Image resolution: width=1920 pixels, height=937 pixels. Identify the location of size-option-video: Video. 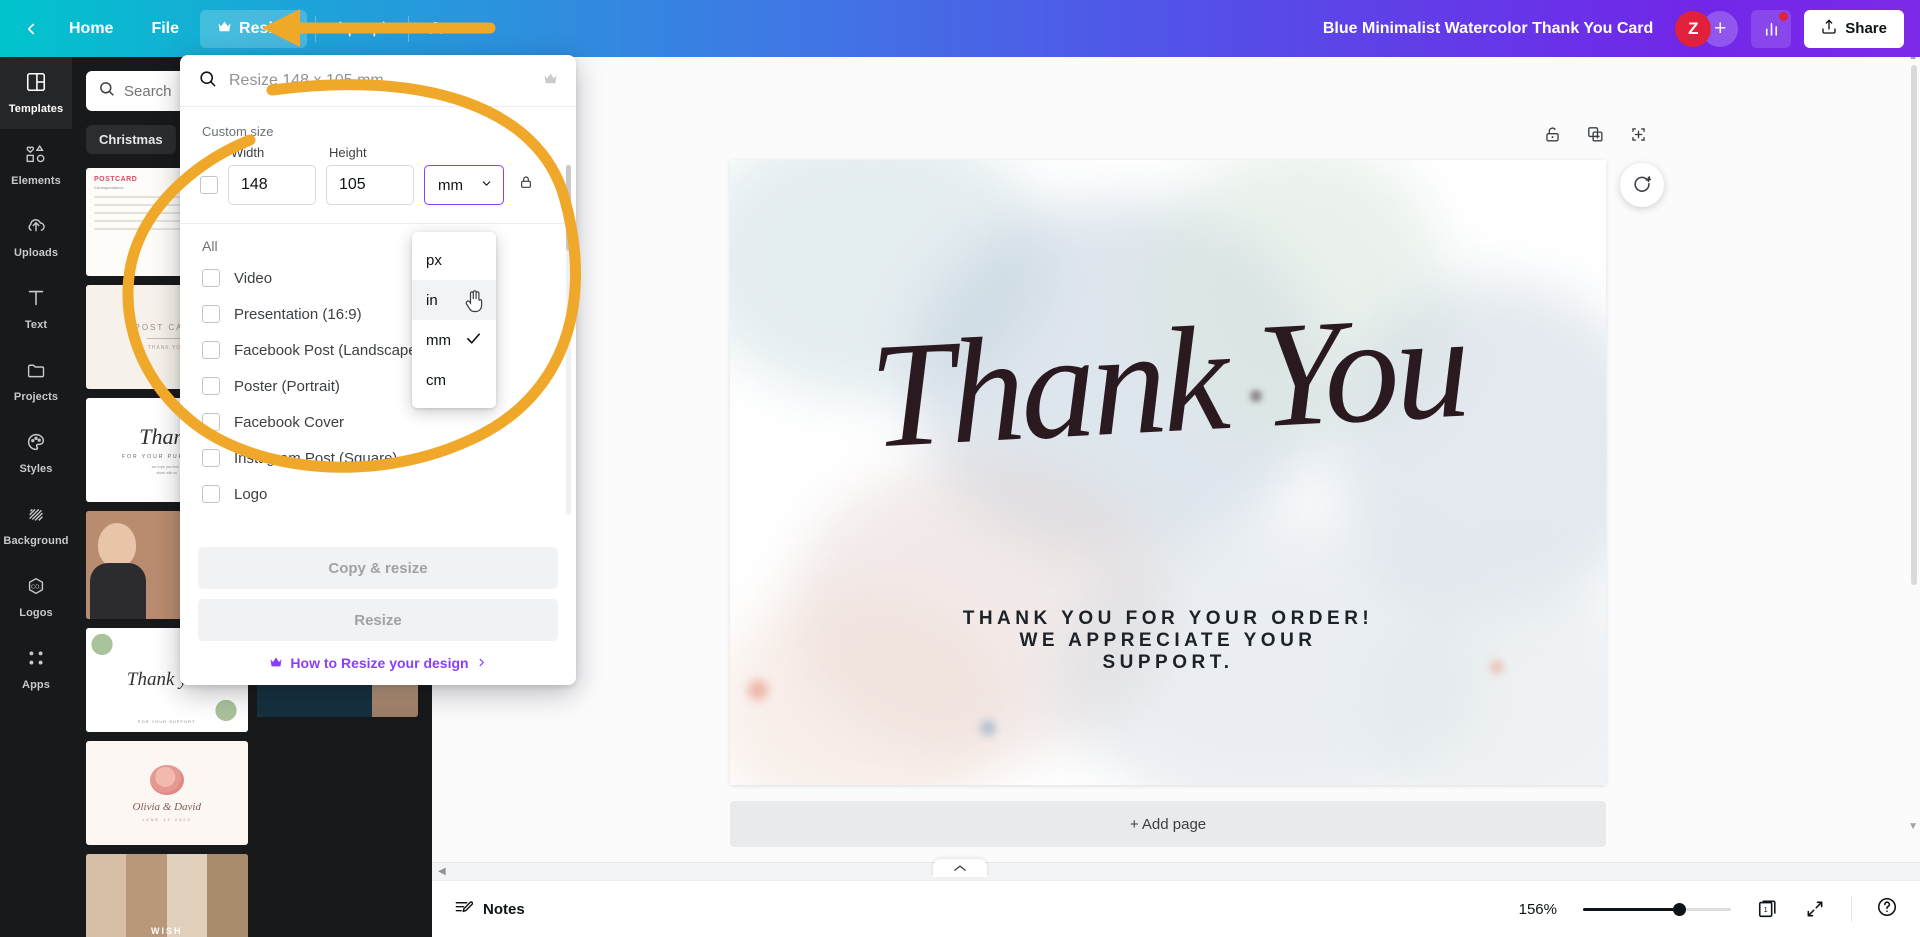
(378, 278).